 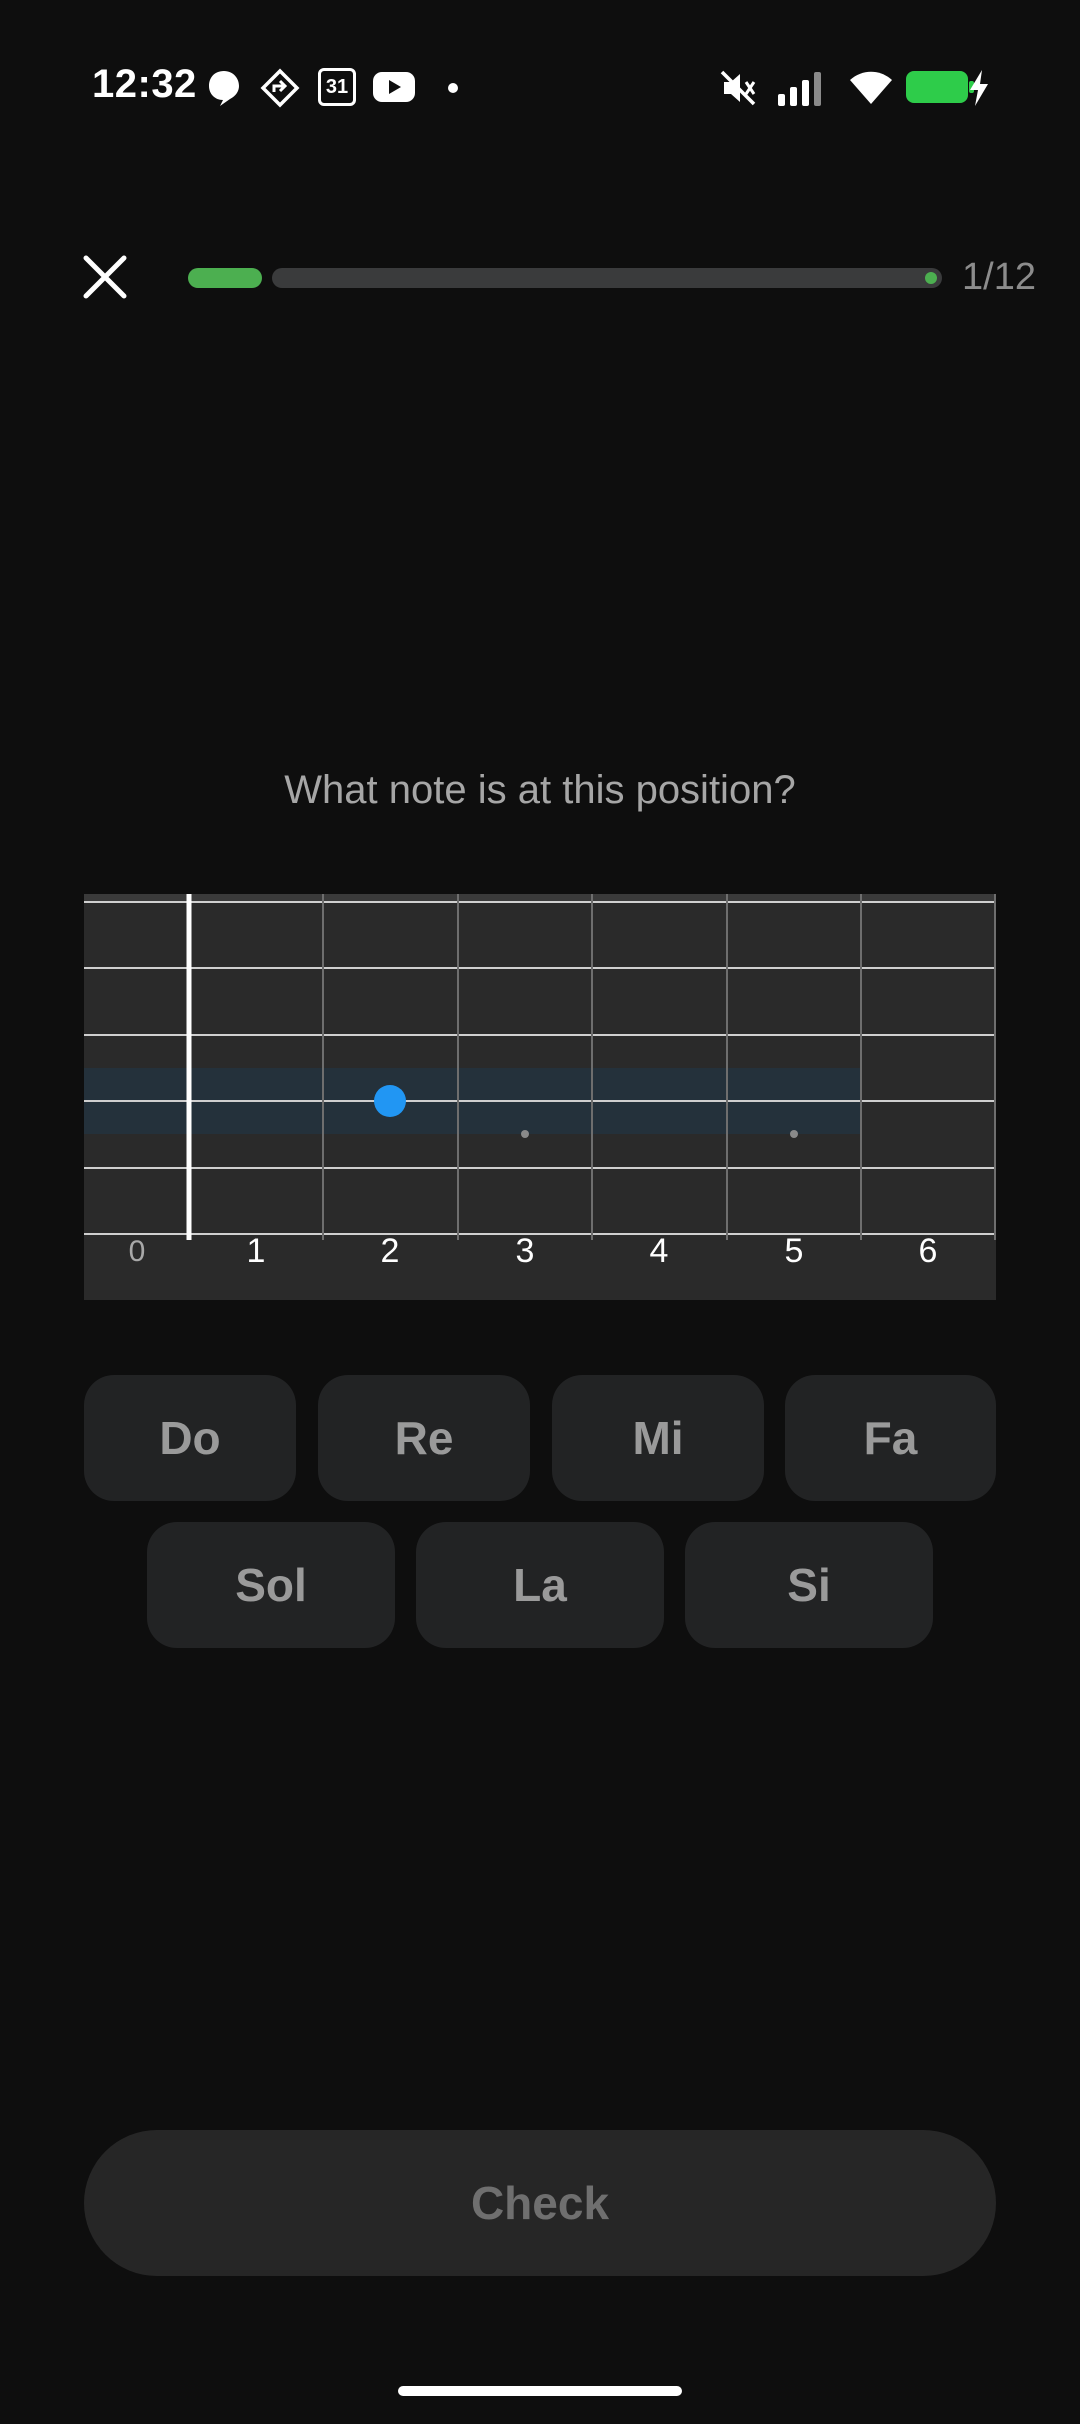 I want to click on fret-label-4: 4, so click(x=659, y=1251).